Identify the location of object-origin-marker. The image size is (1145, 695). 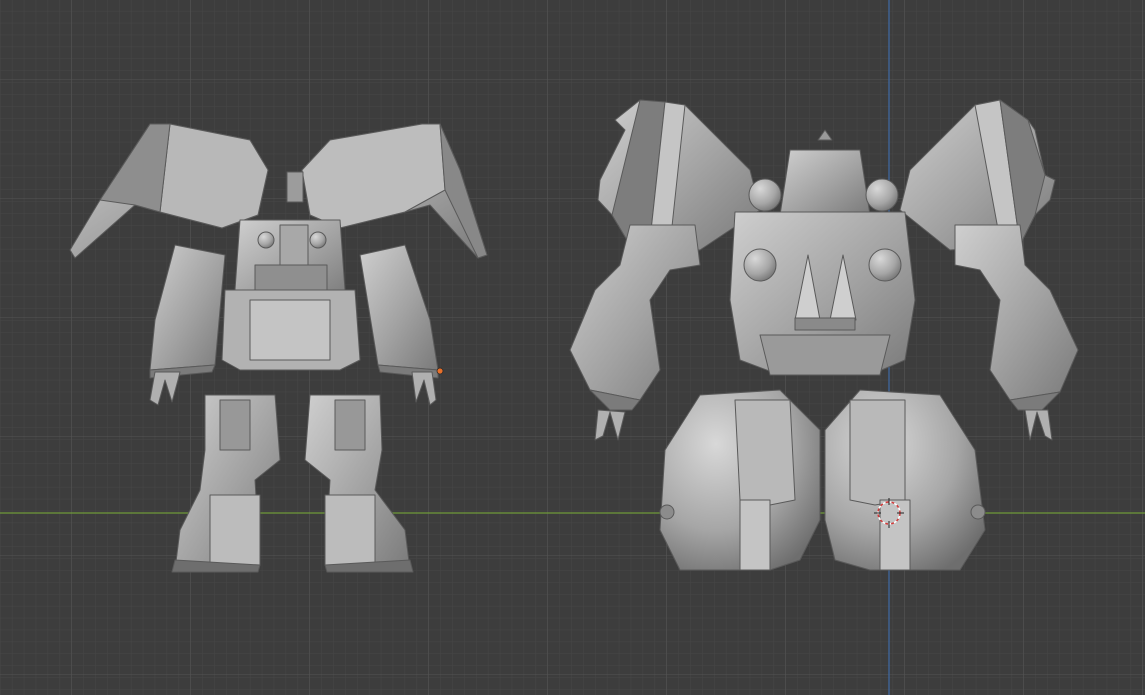
(440, 371).